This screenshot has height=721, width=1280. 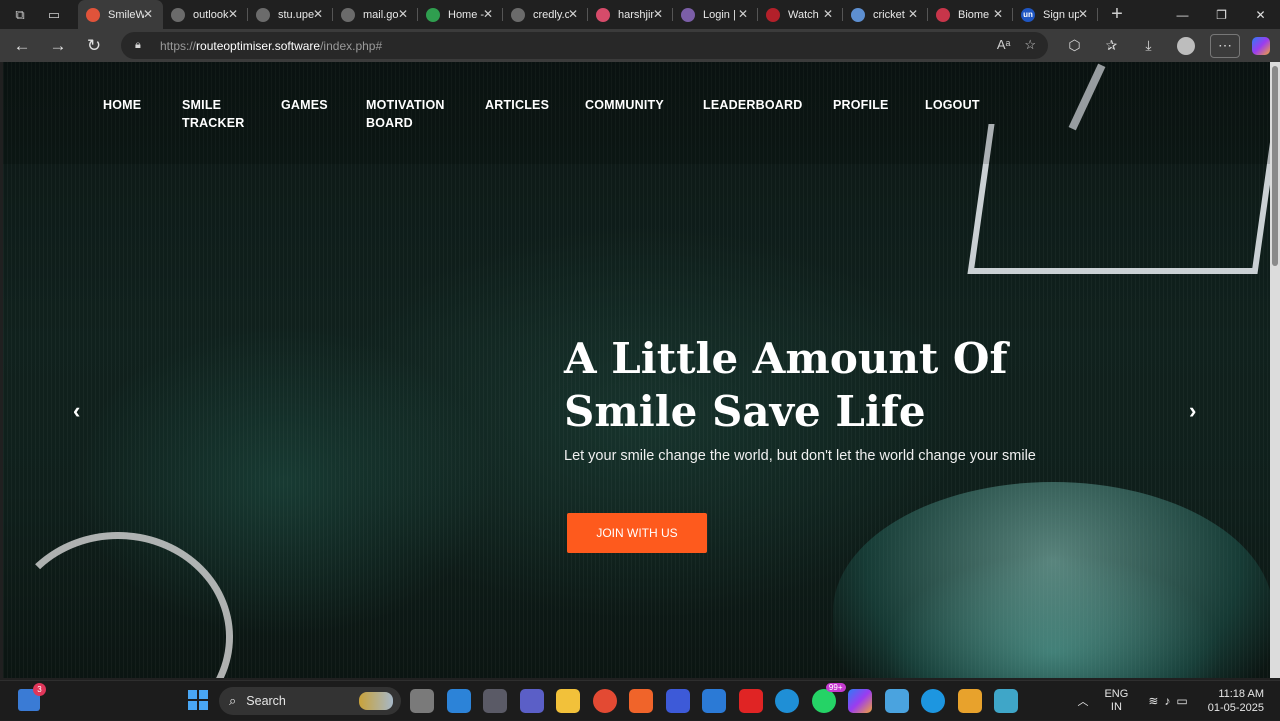 What do you see at coordinates (828, 698) in the screenshot?
I see `whatsapp-icon: 99+` at bounding box center [828, 698].